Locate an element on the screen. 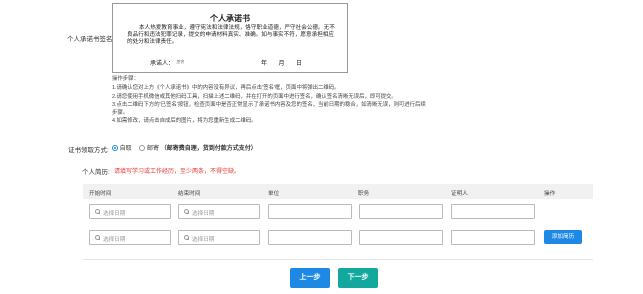 Image resolution: width=643 pixels, height=294 pixels. table-row: 选择日期 选择日期 is located at coordinates (338, 214).